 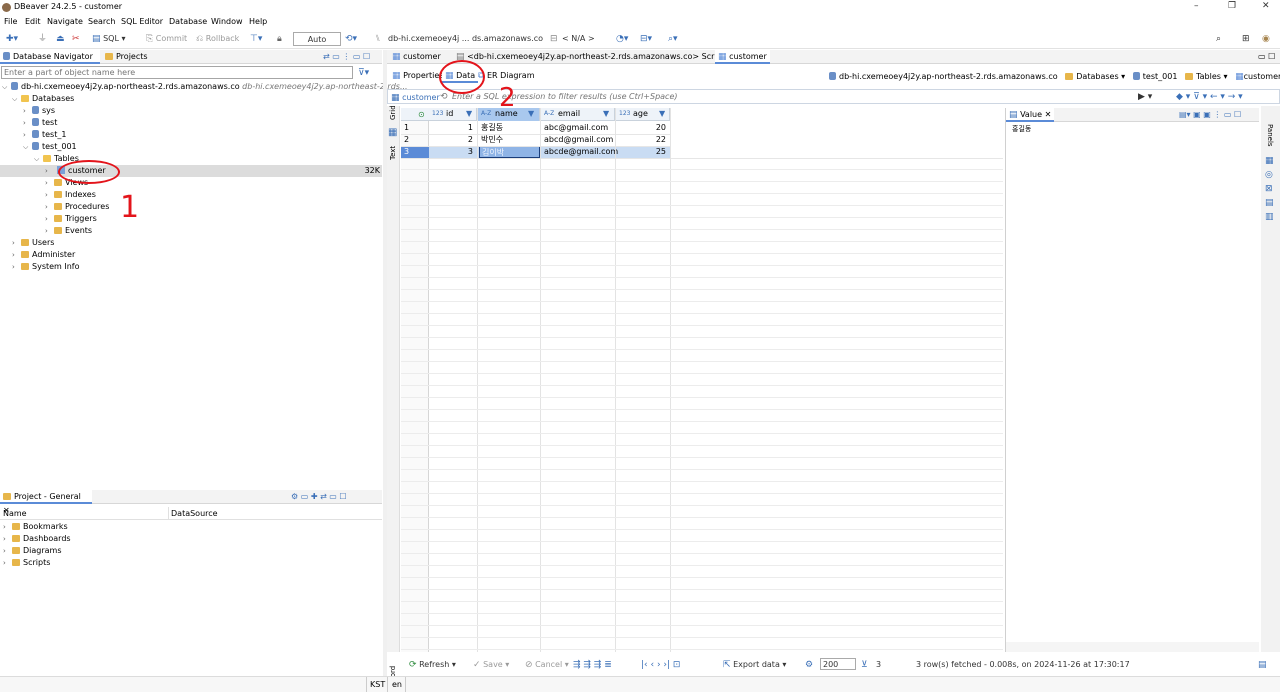 I want to click on close-window-icon: ✕, so click(x=1266, y=6).